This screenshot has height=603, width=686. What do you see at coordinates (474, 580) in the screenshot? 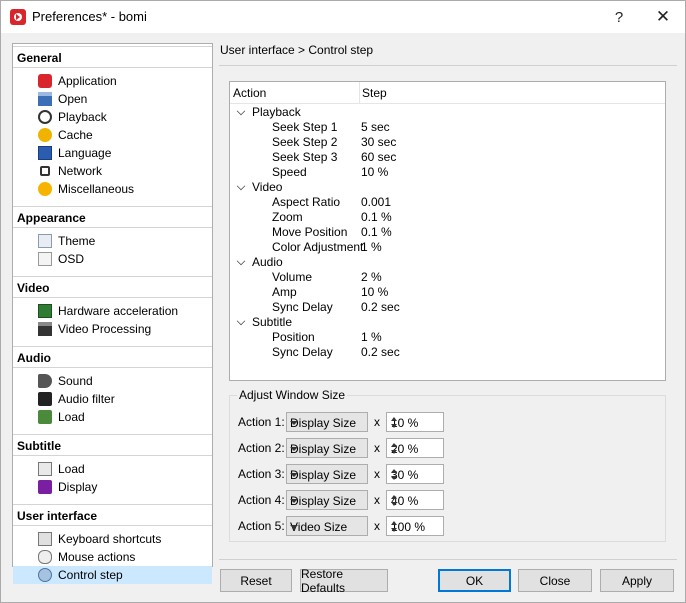
I see `ok-button: OK` at bounding box center [474, 580].